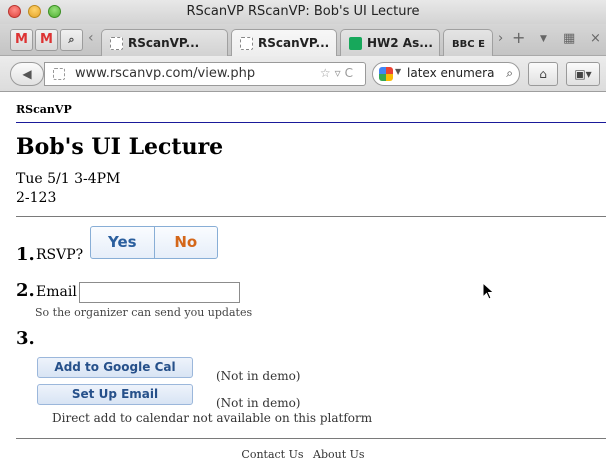 The image size is (606, 462). I want to click on window-title: RScanVP RScanVP: Bob's UI Lecture, so click(303, 11).